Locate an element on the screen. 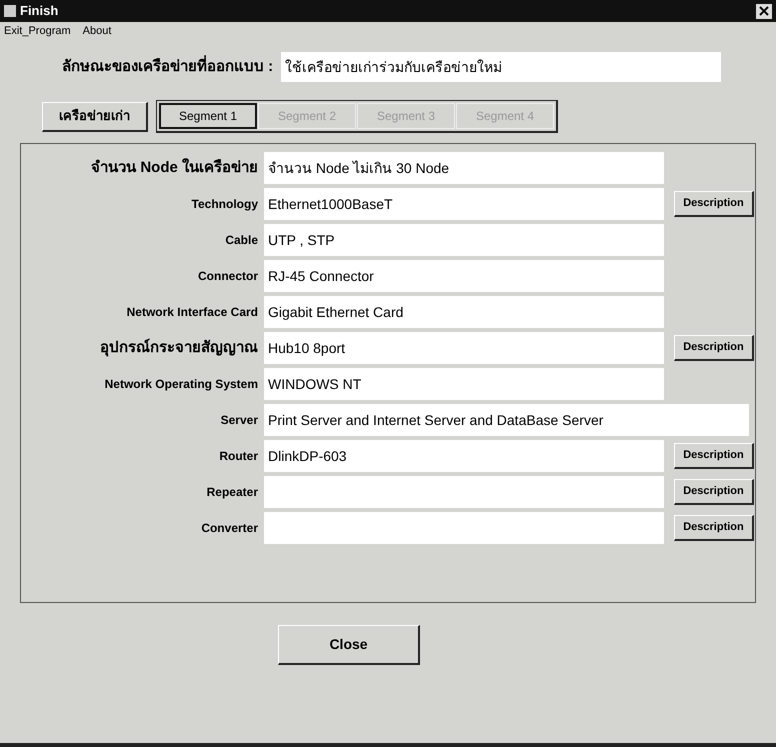  value-field: DlinkDP-603 is located at coordinates (464, 456).